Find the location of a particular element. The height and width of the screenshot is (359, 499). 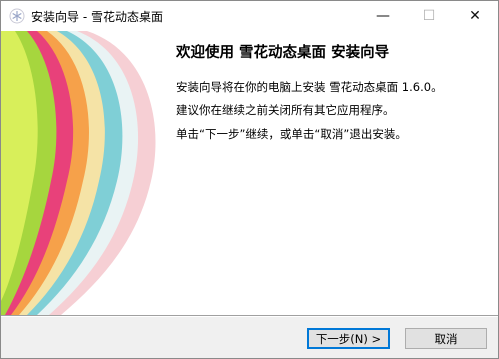

title-bar: 安装向导 - 雪花动态桌面 — ☐ ✕ is located at coordinates (249, 16).